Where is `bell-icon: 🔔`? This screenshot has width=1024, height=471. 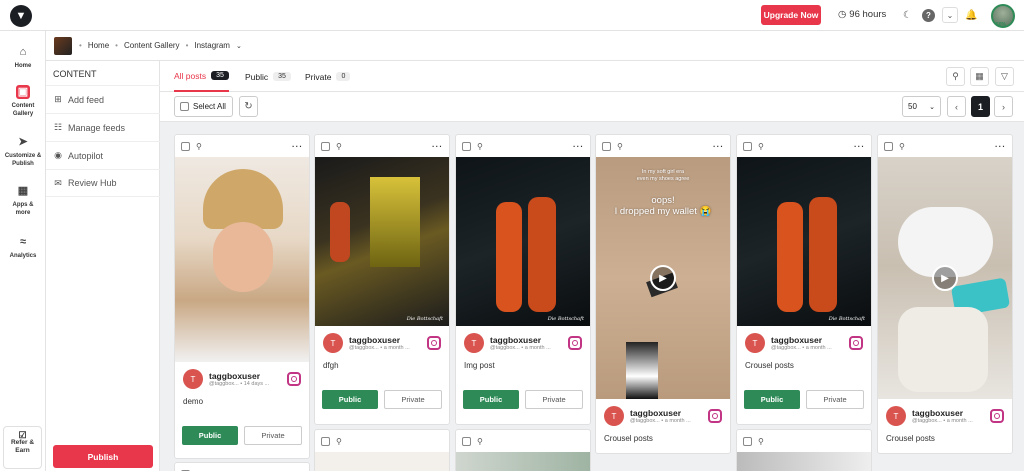 bell-icon: 🔔 is located at coordinates (971, 15).